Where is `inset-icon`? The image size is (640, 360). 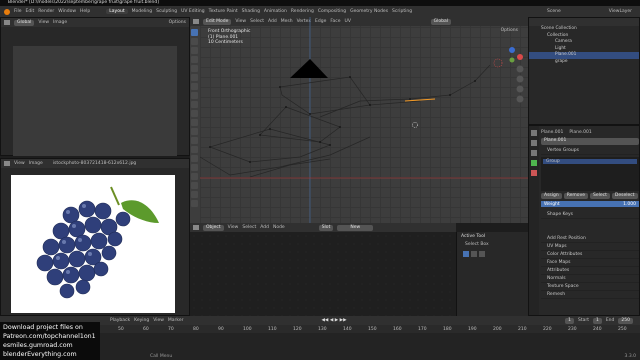
inset-icon is located at coordinates (194, 113).